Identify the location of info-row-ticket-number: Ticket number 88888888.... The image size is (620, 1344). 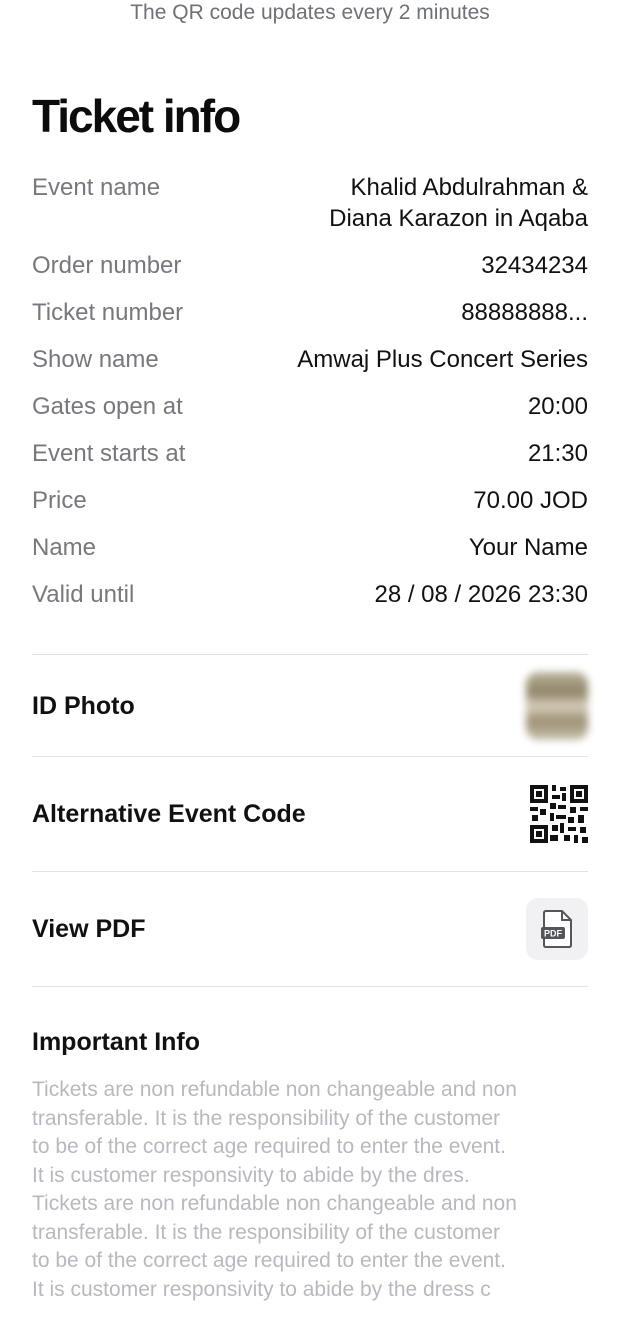
(310, 312).